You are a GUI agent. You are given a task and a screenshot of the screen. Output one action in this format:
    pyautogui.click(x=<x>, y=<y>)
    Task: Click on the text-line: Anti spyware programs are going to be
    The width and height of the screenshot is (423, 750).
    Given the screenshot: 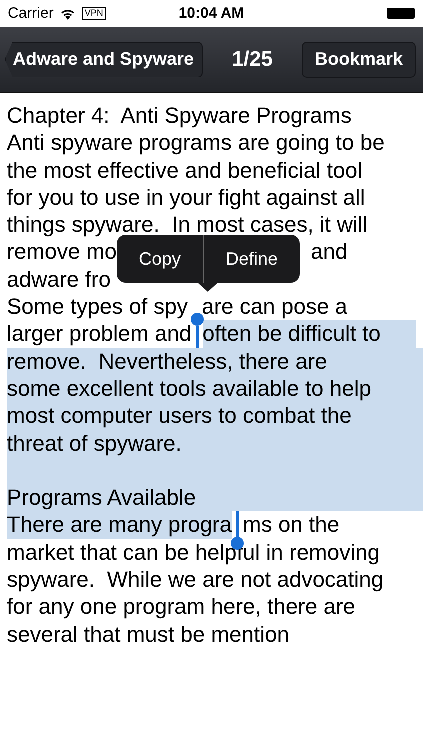 What is the action you would take?
    pyautogui.click(x=196, y=143)
    